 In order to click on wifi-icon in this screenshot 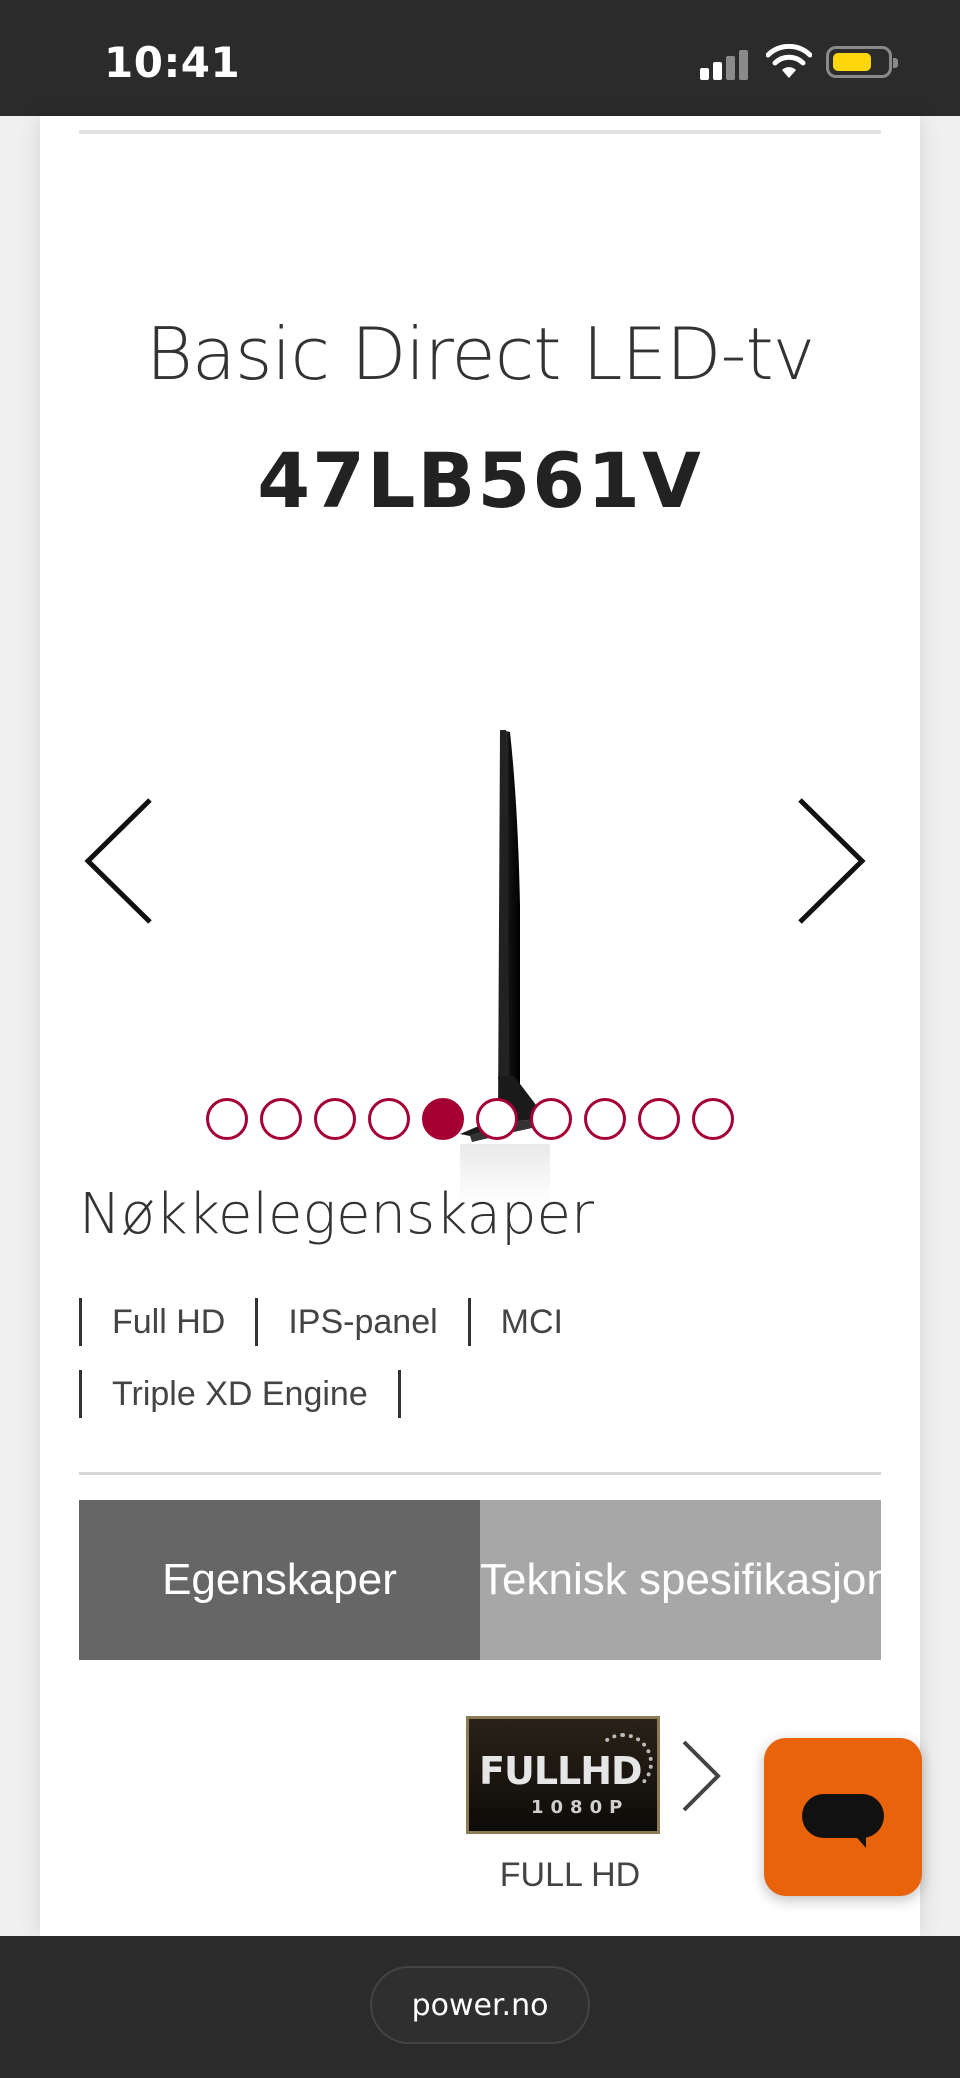, I will do `click(789, 61)`.